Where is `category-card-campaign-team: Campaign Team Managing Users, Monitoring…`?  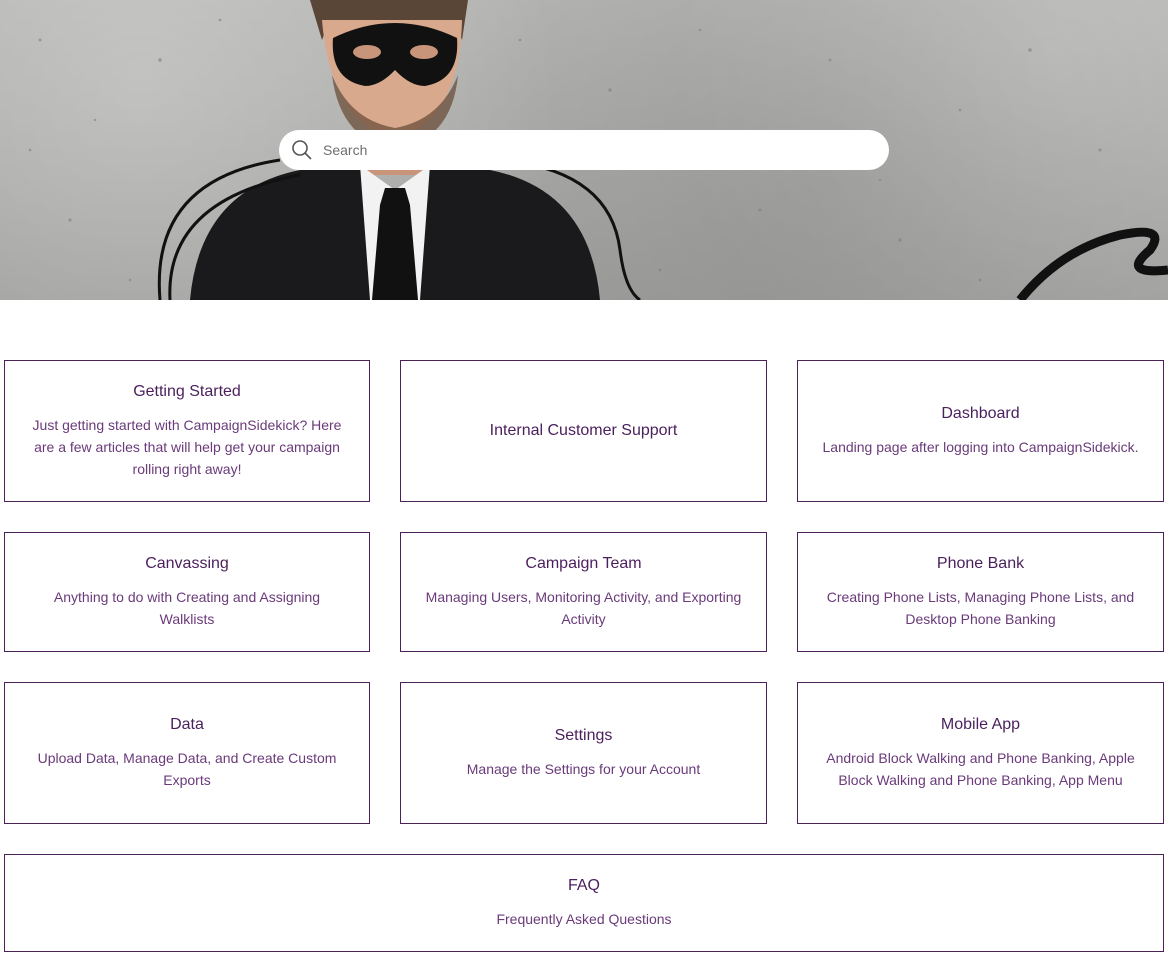
category-card-campaign-team: Campaign Team Managing Users, Monitoring… is located at coordinates (583, 592).